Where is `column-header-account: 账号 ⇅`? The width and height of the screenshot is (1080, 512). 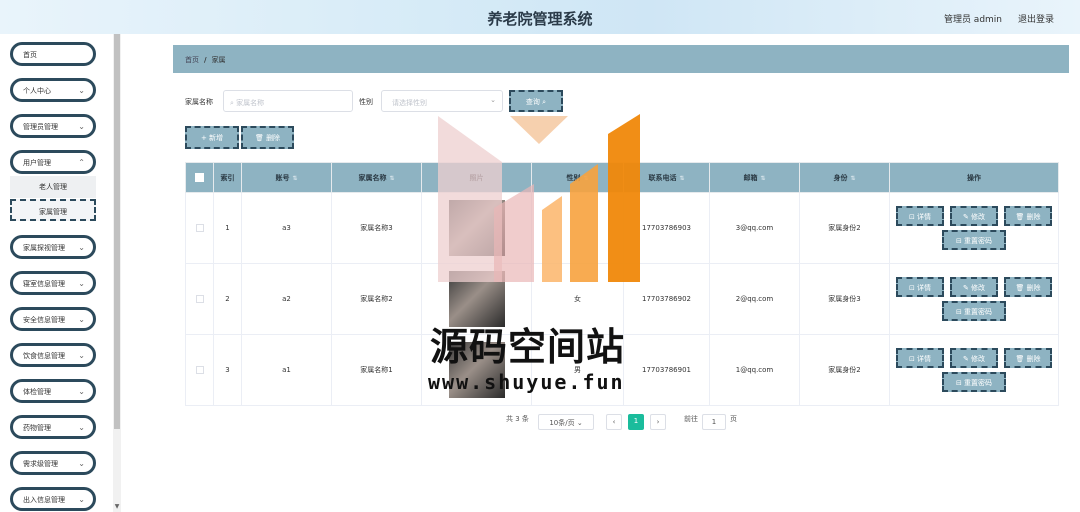 column-header-account: 账号 ⇅ is located at coordinates (286, 177).